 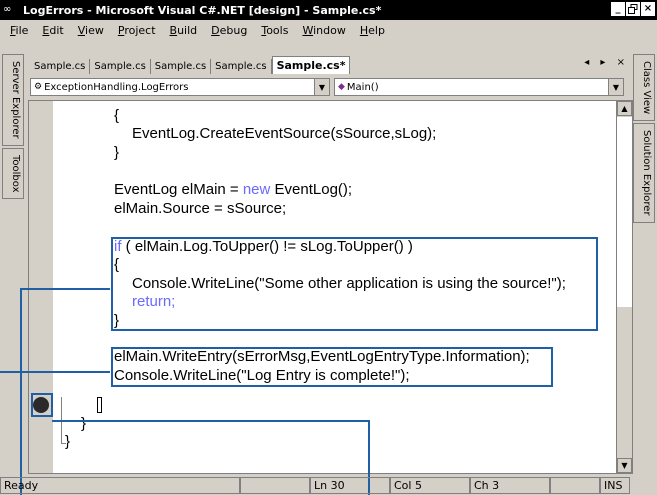 I want to click on restore-icon, so click(x=633, y=9).